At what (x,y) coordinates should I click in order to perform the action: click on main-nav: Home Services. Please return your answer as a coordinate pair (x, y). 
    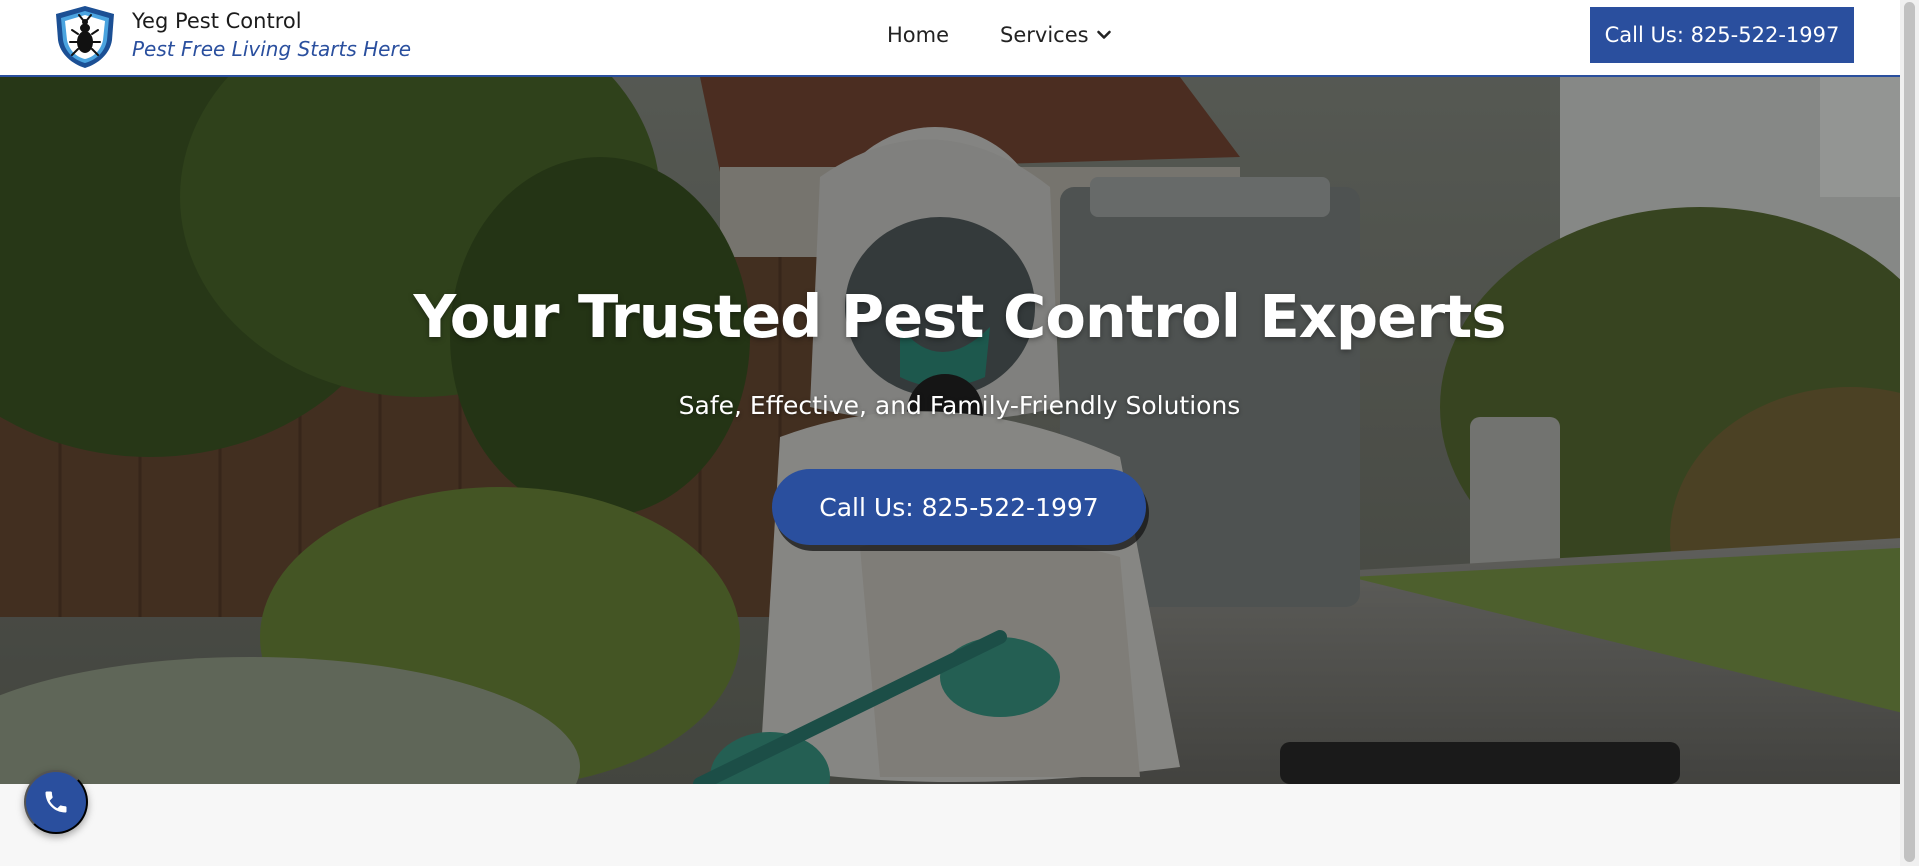
    Looking at the image, I should click on (999, 35).